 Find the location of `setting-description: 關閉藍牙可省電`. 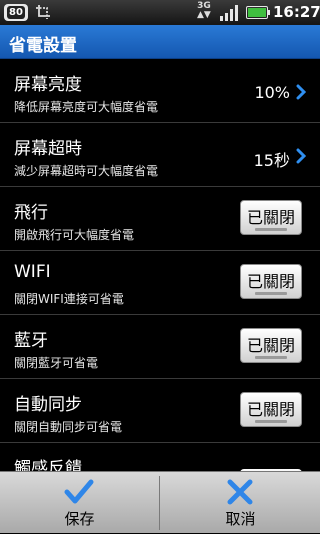

setting-description: 關閉藍牙可省電 is located at coordinates (56, 363).